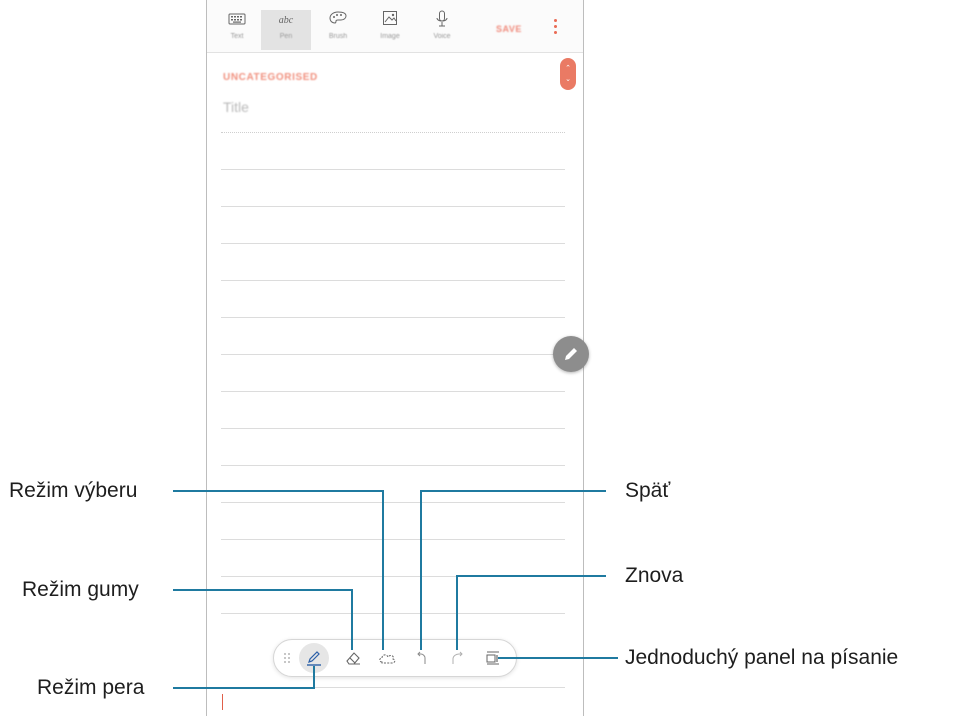 This screenshot has height=716, width=961. I want to click on pen-mode-button, so click(314, 658).